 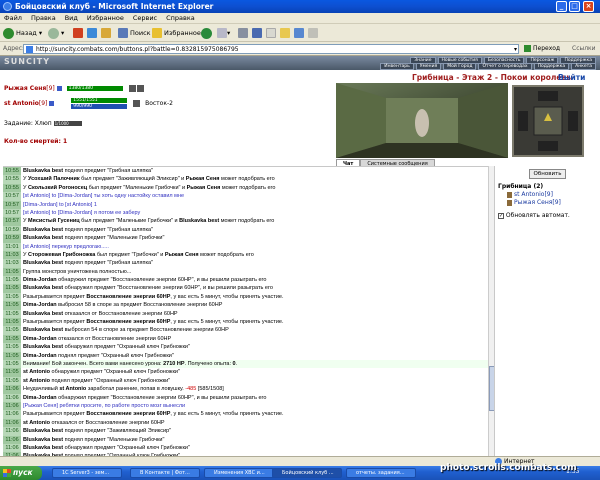 What do you see at coordinates (285, 33) in the screenshot?
I see `folder-button` at bounding box center [285, 33].